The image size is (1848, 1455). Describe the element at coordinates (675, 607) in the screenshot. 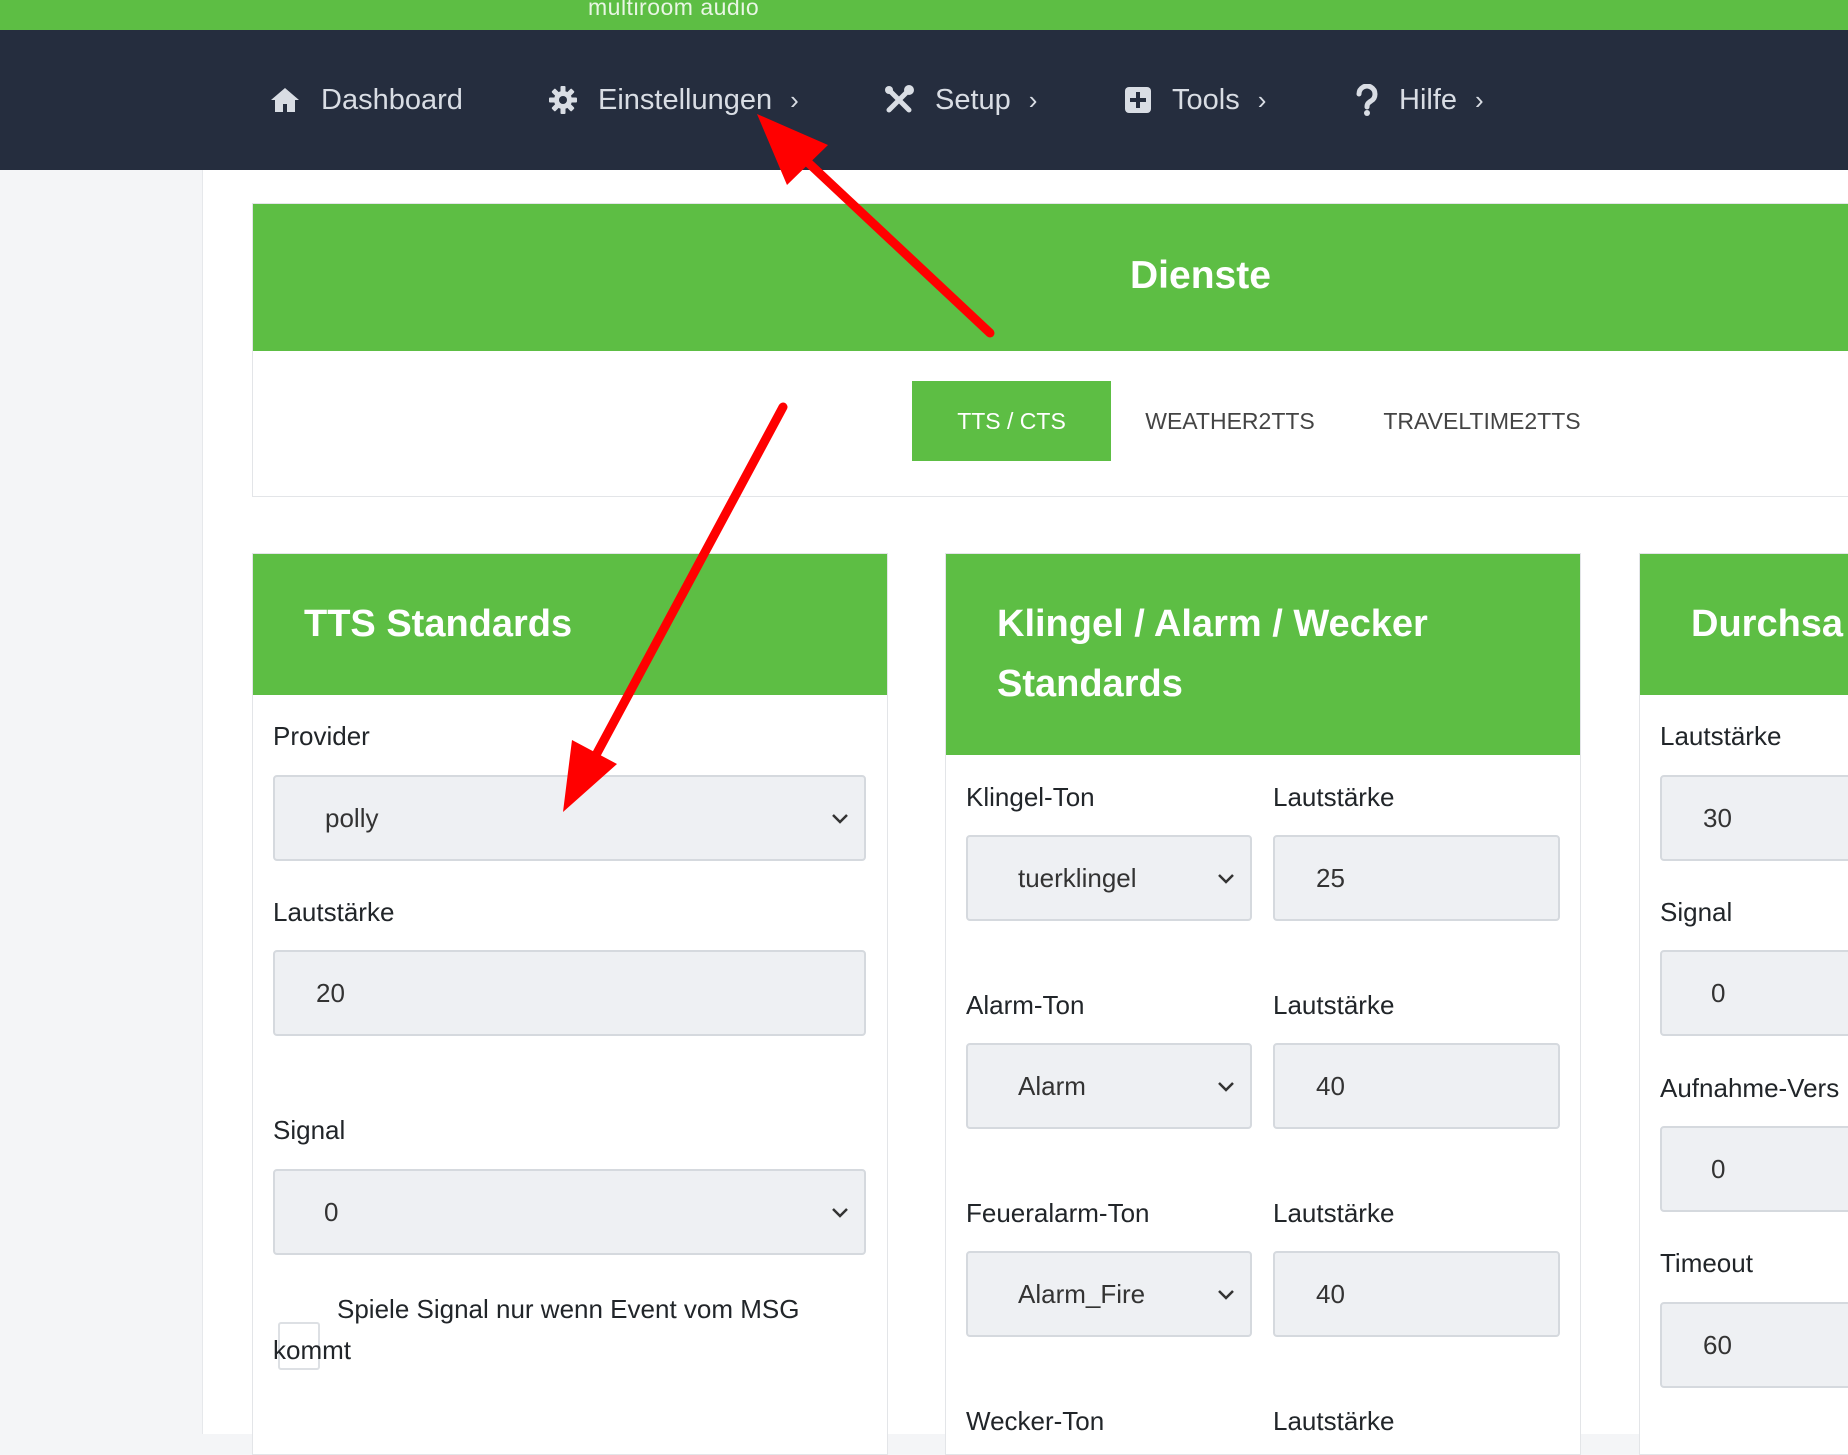

I see `arrow-to-provider` at that location.